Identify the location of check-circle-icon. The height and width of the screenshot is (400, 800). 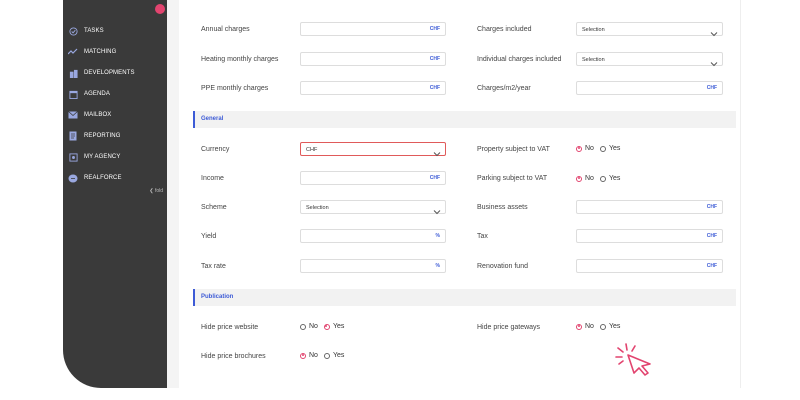
(73, 31).